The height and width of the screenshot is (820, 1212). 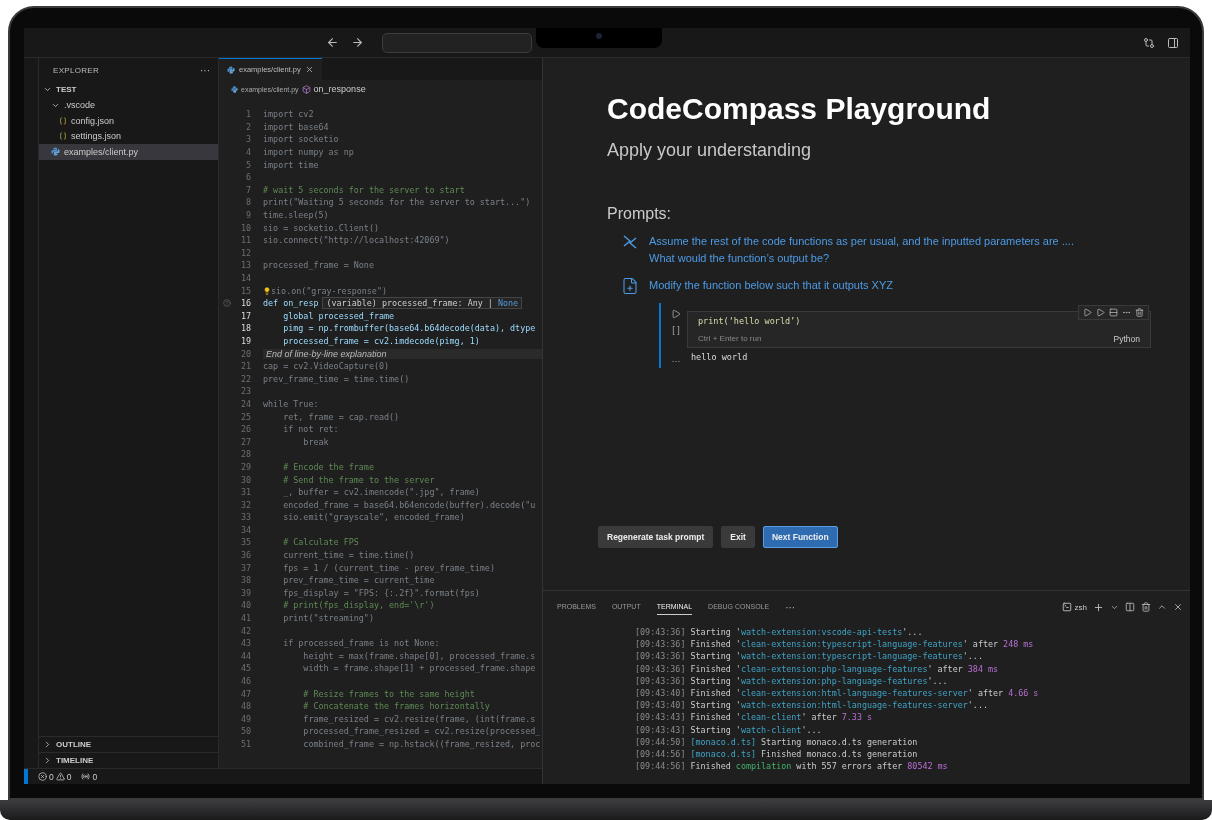 I want to click on code-line: import cv2, so click(x=288, y=114).